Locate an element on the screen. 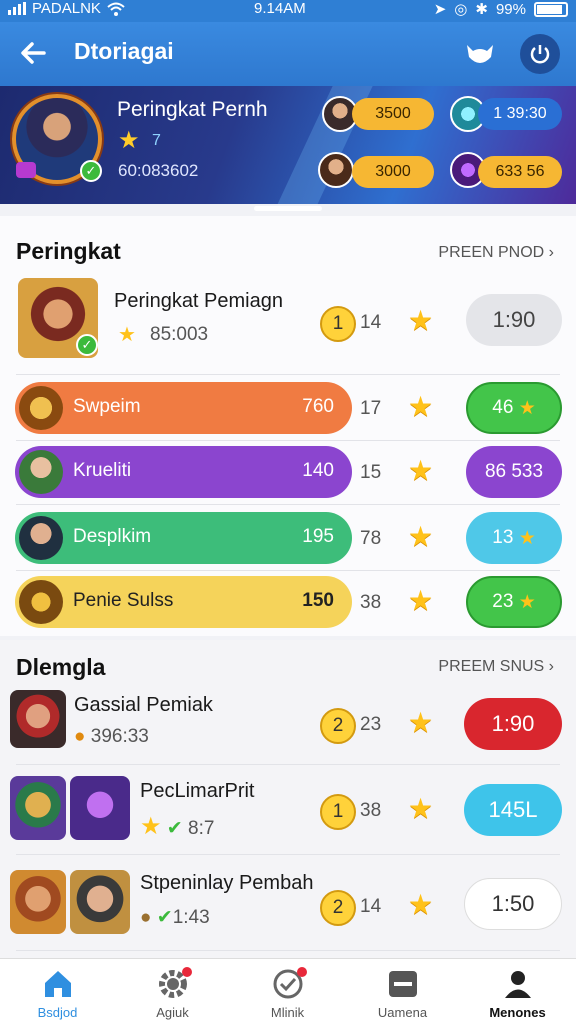  tab-home: Bsdjod is located at coordinates (57, 991).